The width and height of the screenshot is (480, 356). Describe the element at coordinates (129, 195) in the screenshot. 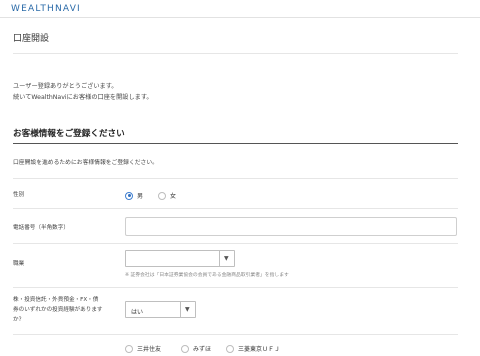

I see `radio-checked-icon` at that location.